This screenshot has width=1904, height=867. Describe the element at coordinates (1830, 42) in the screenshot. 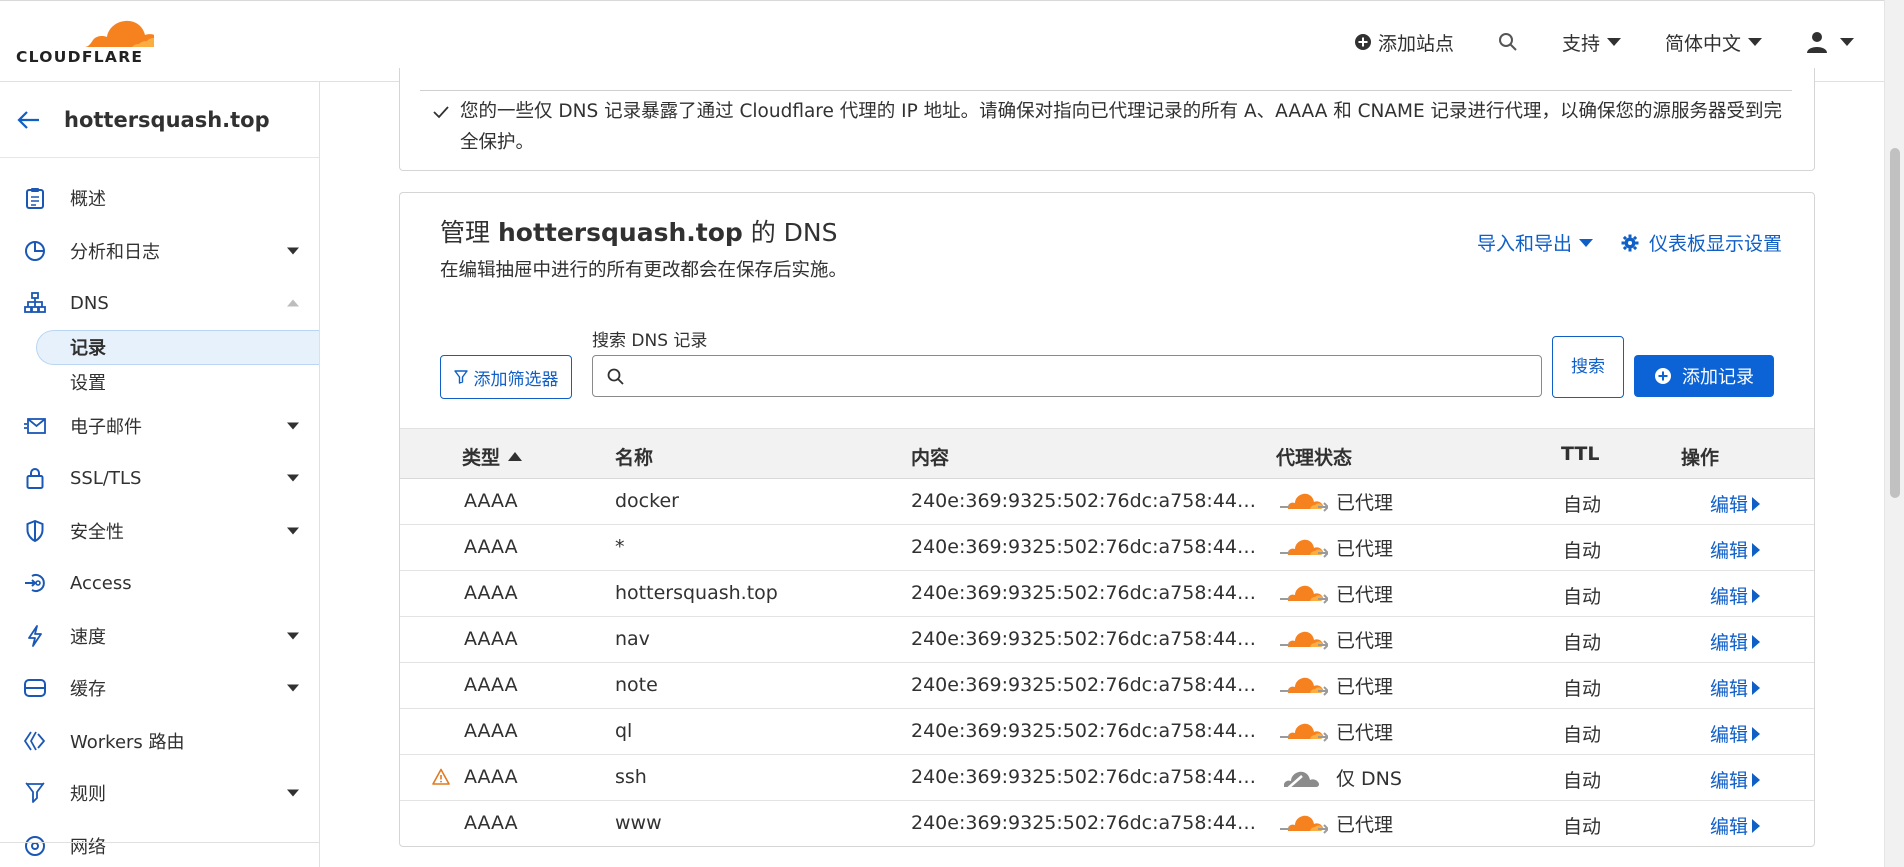

I see `user-menu` at that location.